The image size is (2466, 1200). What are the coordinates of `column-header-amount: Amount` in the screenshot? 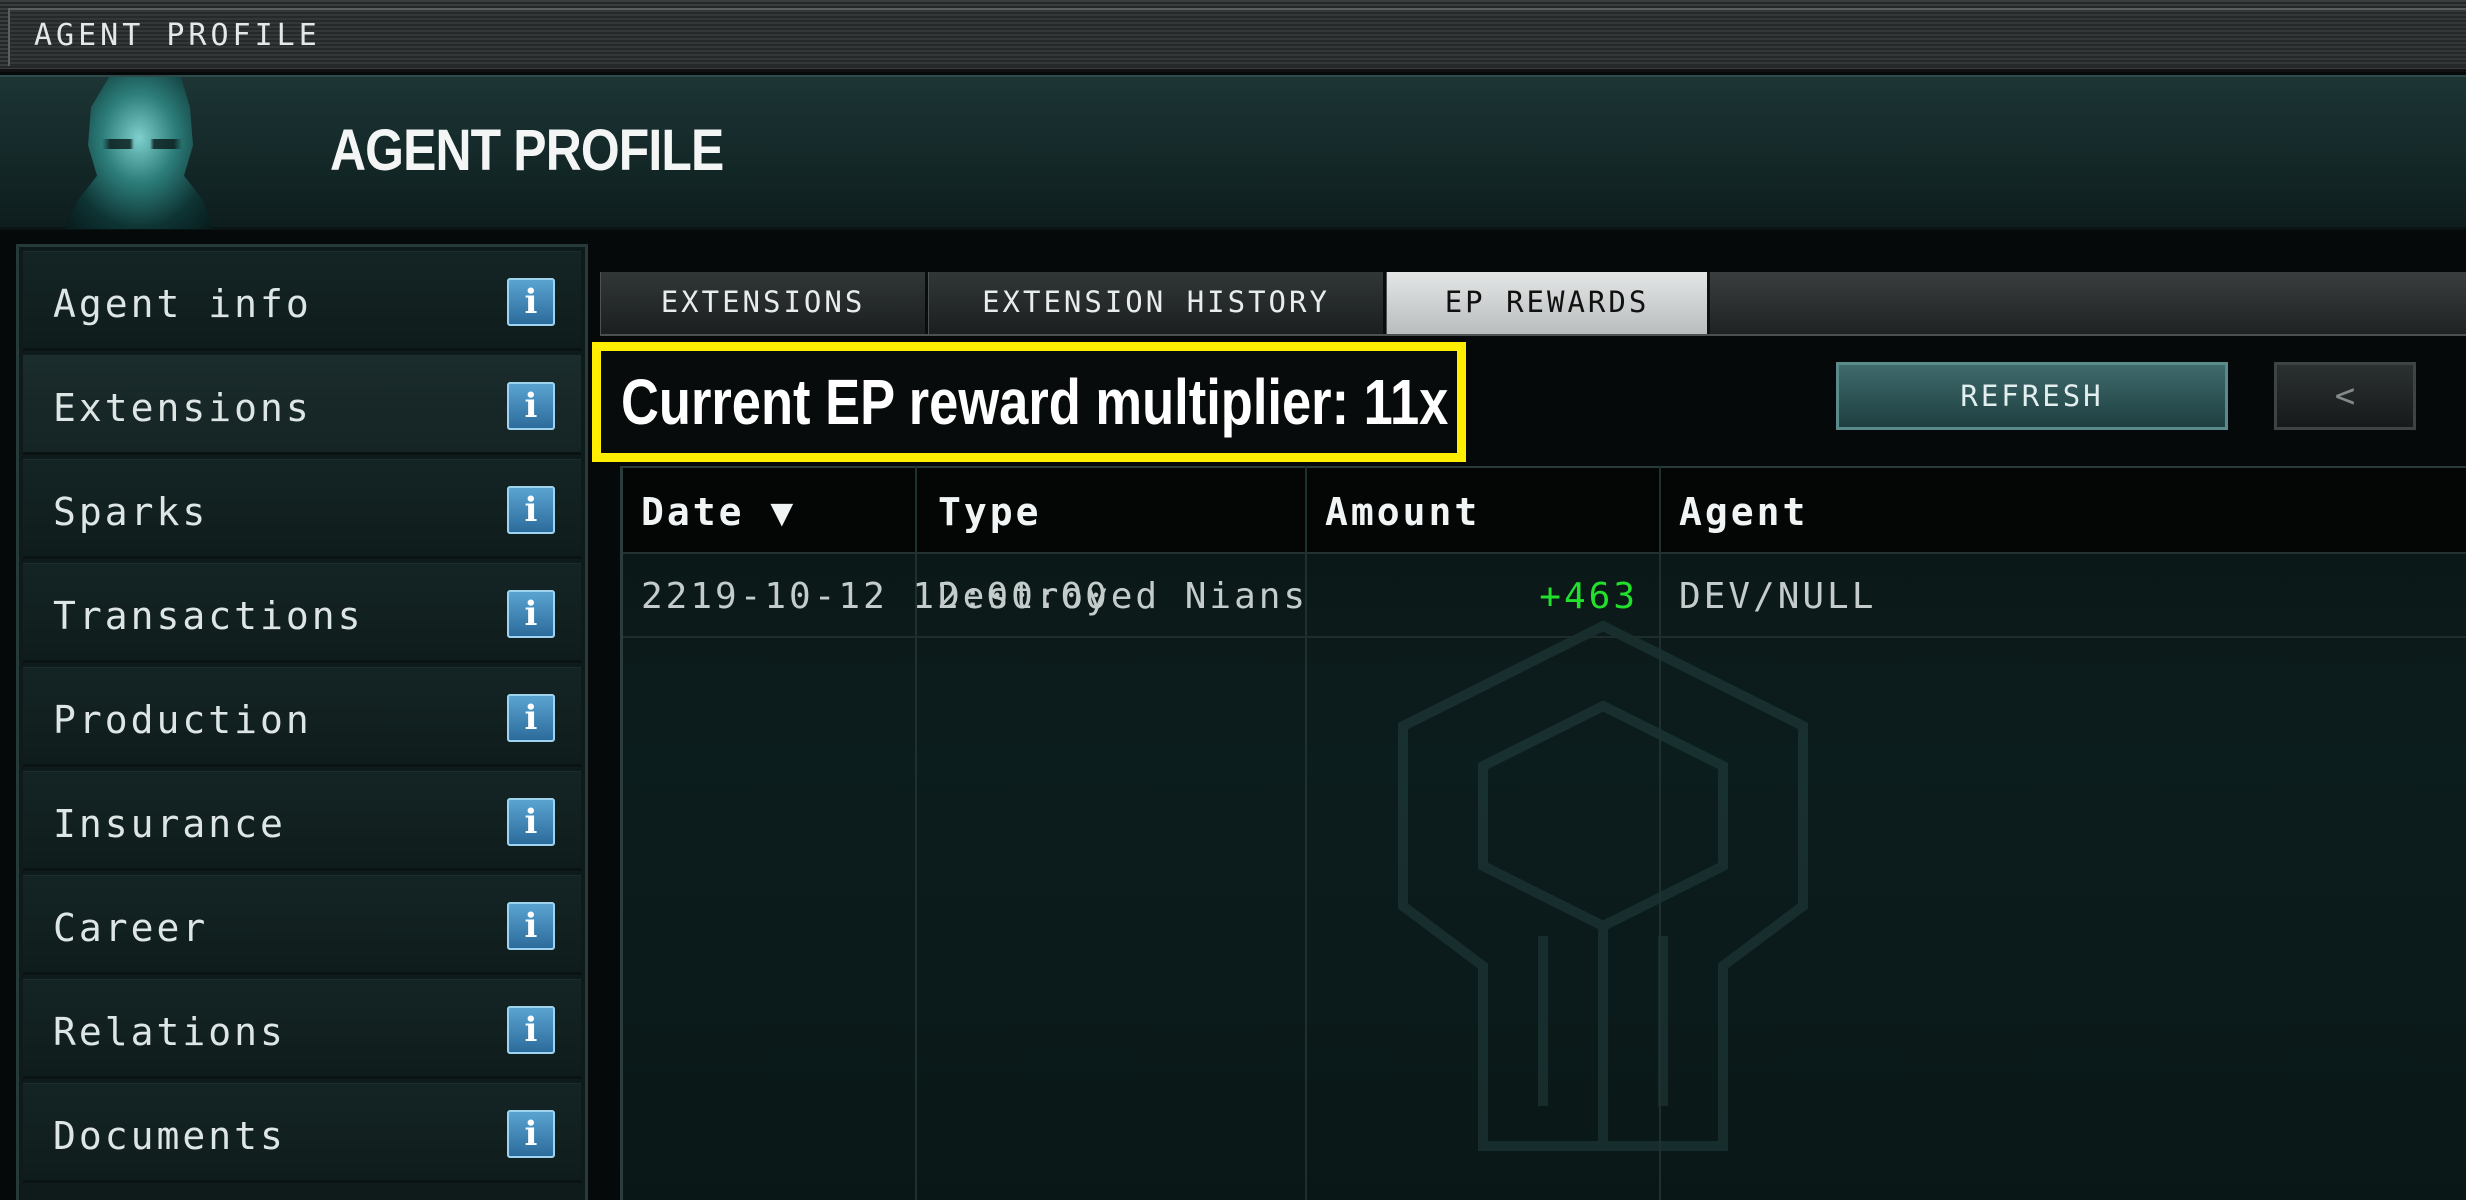 It's located at (1402, 512).